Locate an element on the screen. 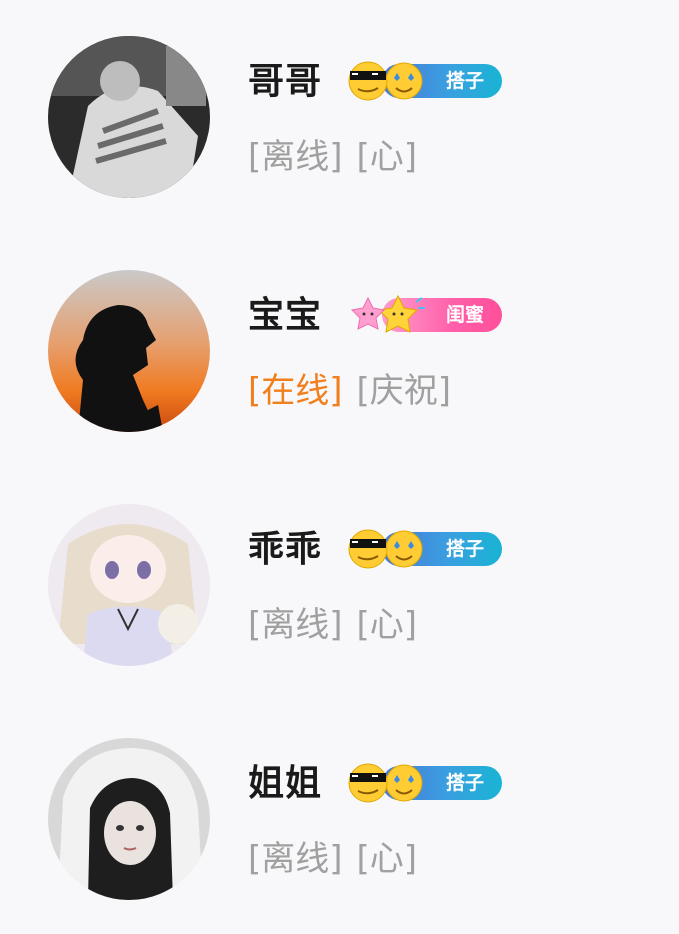 This screenshot has height=934, width=679. contact-name: 宝宝 is located at coordinates (285, 315).